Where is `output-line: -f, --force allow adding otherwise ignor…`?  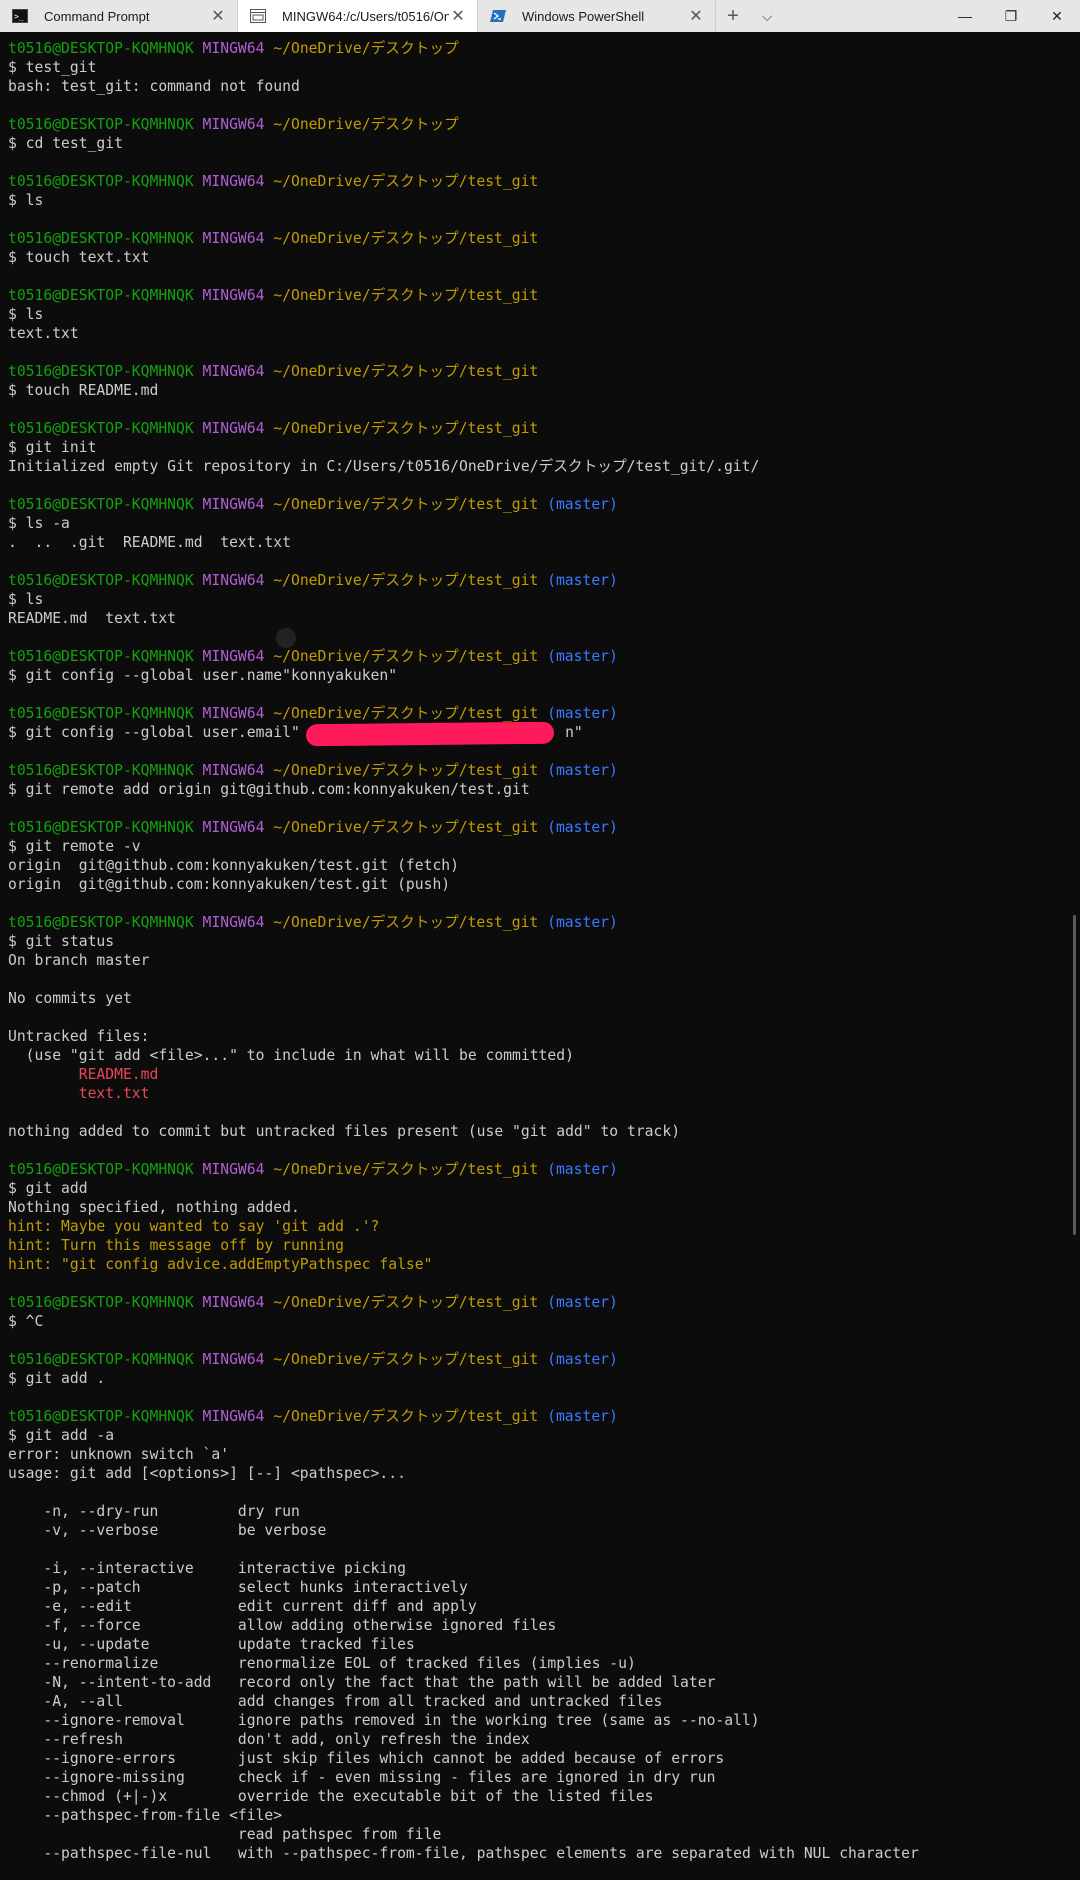 output-line: -f, --force allow adding otherwise ignor… is located at coordinates (282, 1625).